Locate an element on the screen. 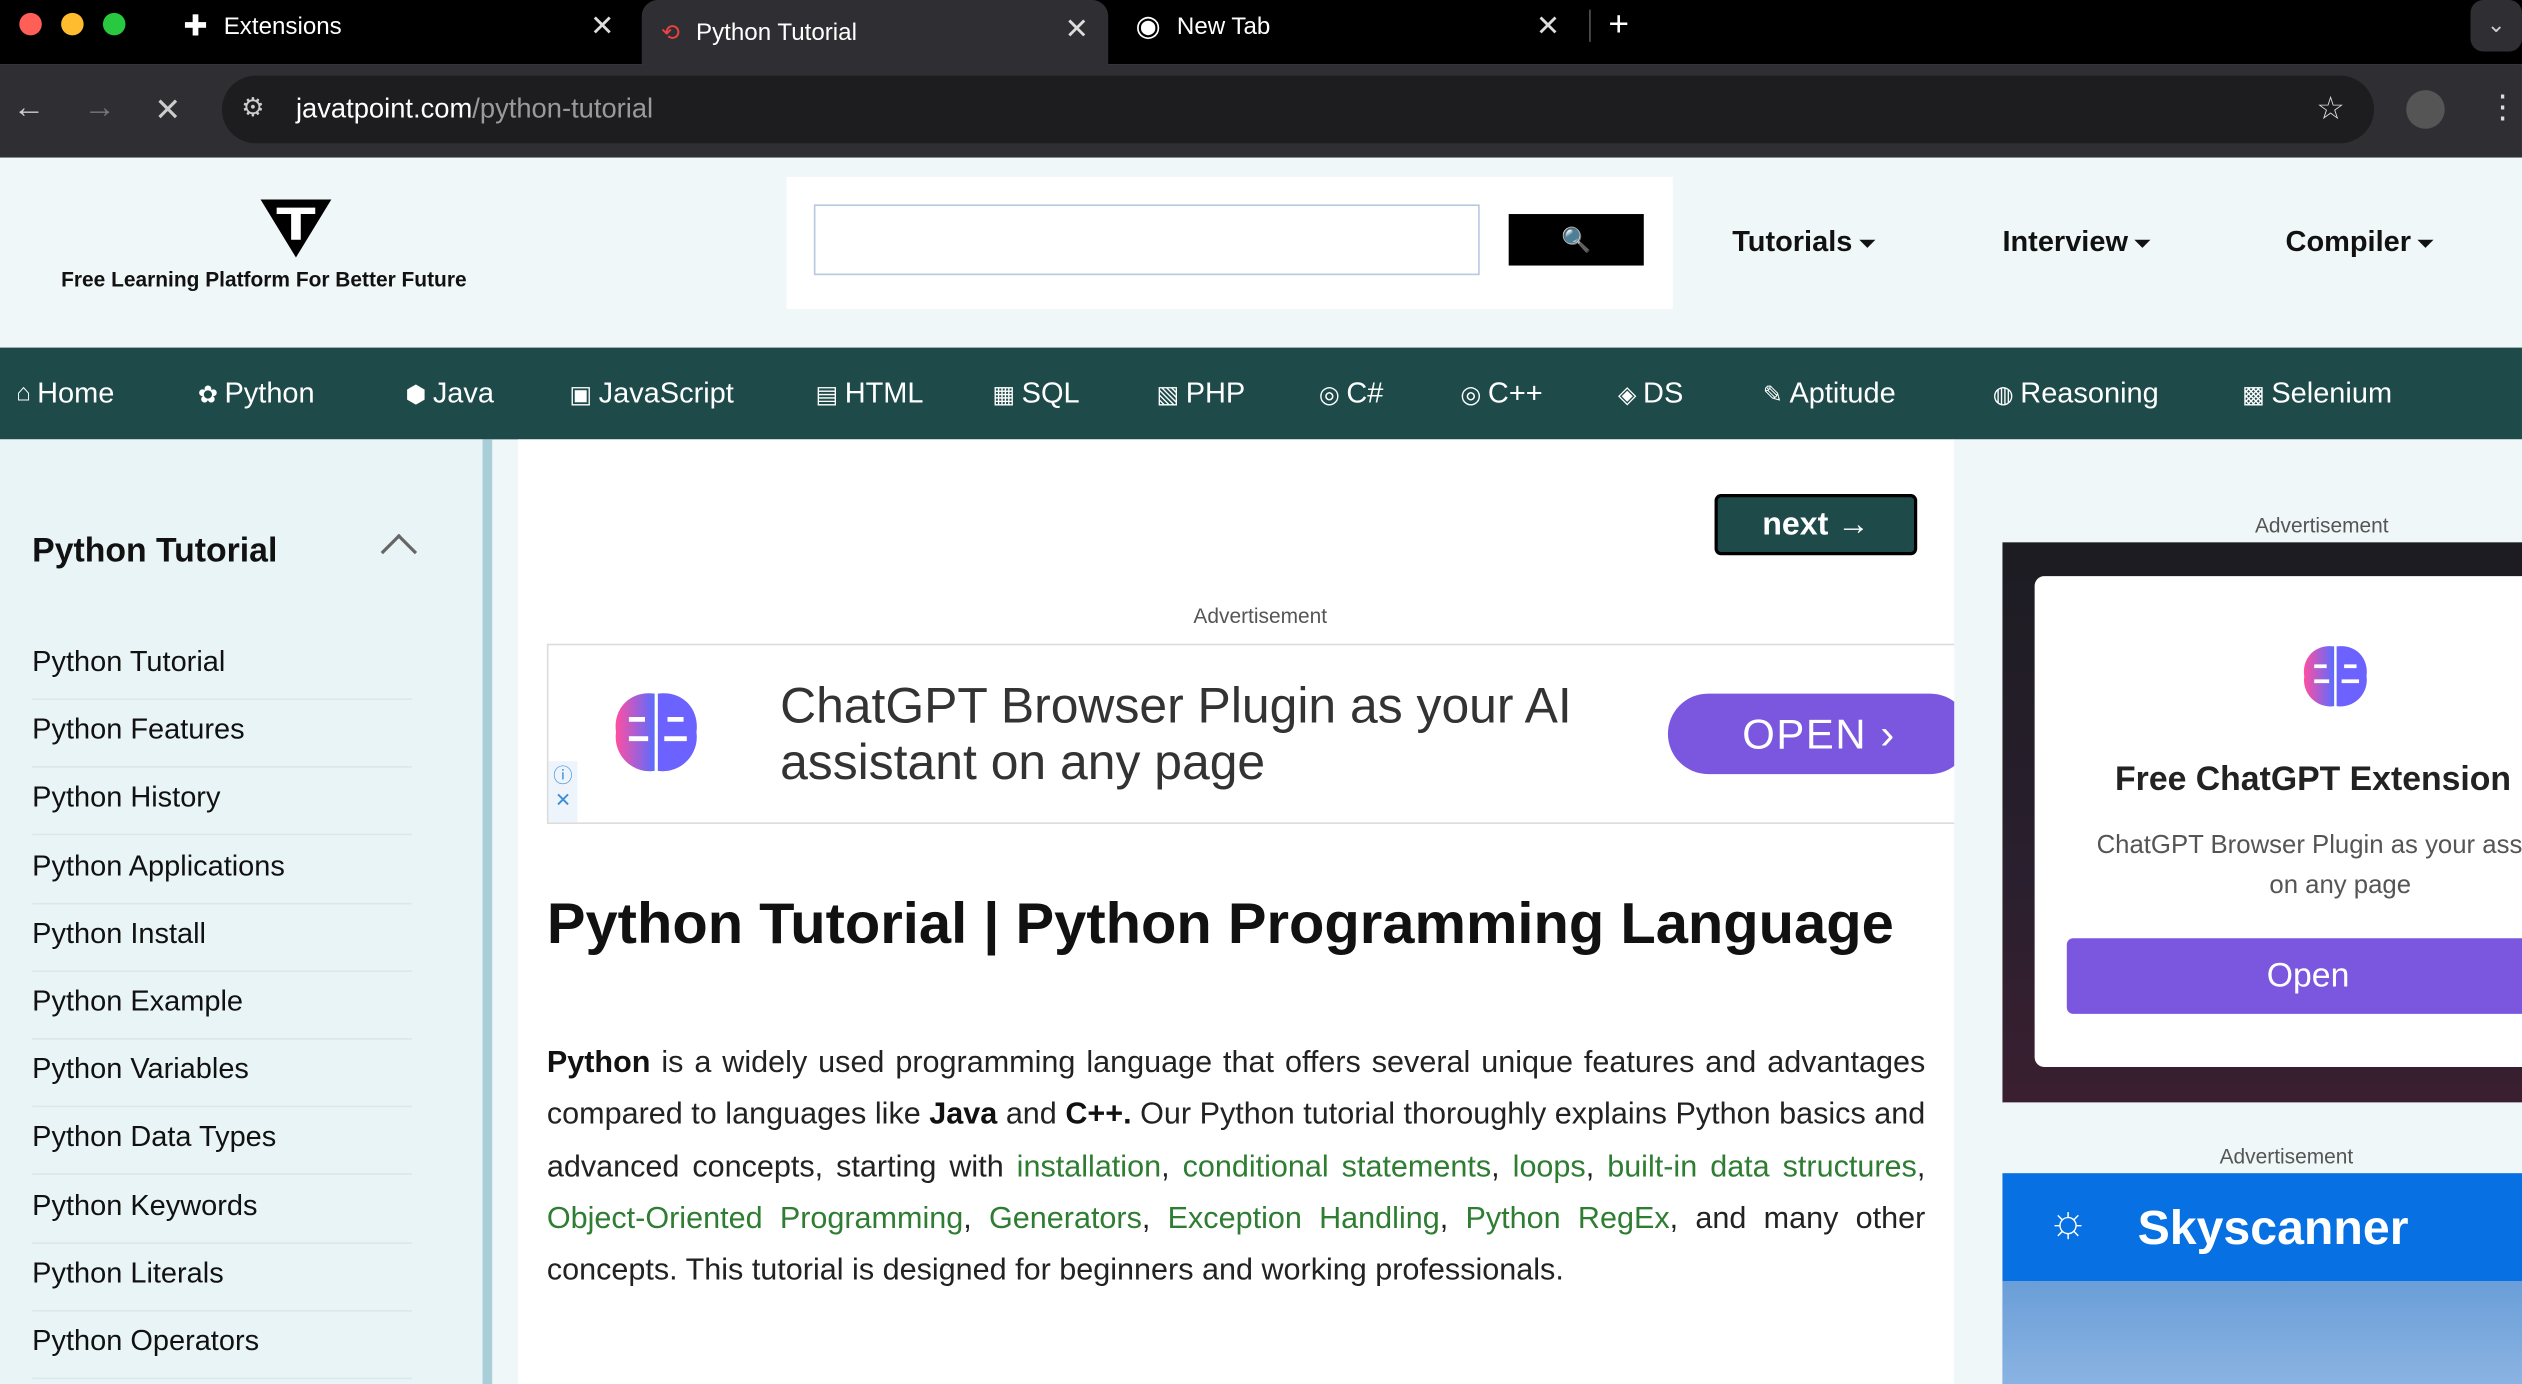 This screenshot has height=1384, width=2522. sidebar-item: Python Install is located at coordinates (222, 938).